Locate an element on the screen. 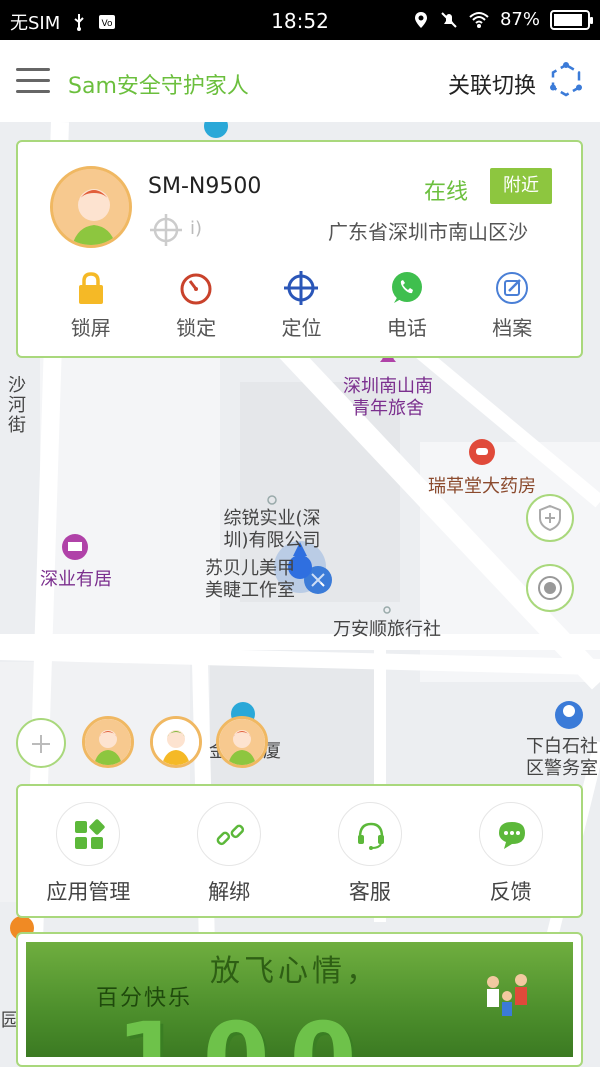  feedback-button: 反馈 is located at coordinates (511, 859).